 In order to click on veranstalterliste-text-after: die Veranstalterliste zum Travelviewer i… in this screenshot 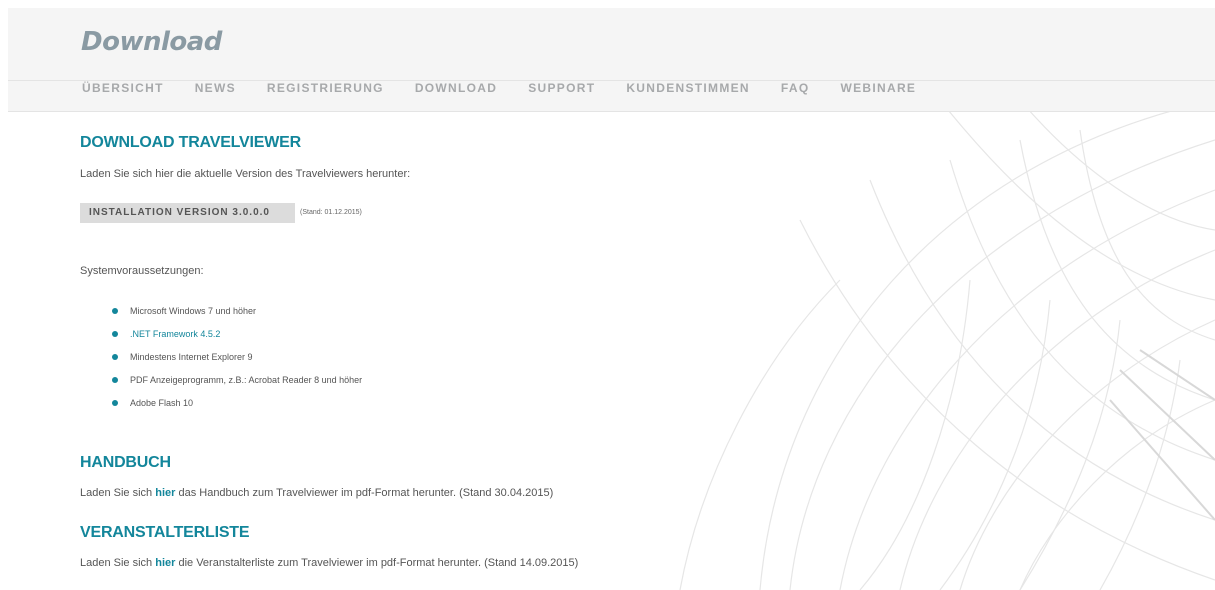, I will do `click(377, 563)`.